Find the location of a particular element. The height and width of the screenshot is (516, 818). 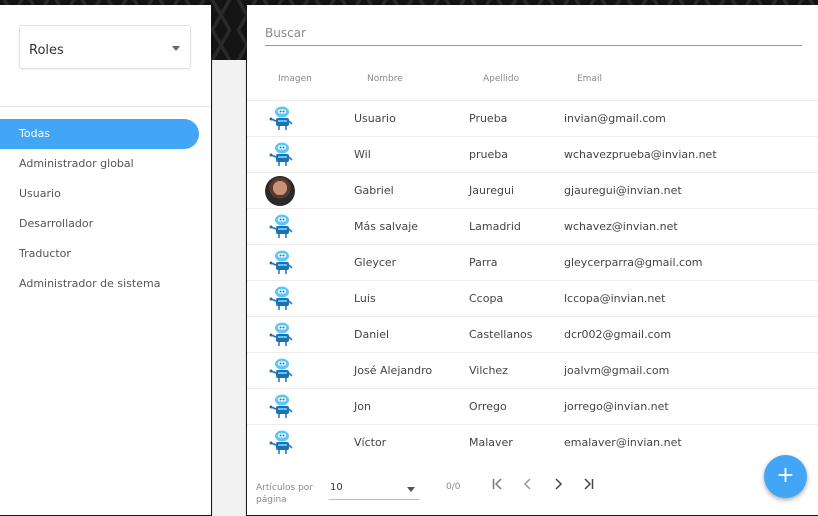

table-row: Gabriel Jauregui gjauregui@invian.net is located at coordinates (532, 190).